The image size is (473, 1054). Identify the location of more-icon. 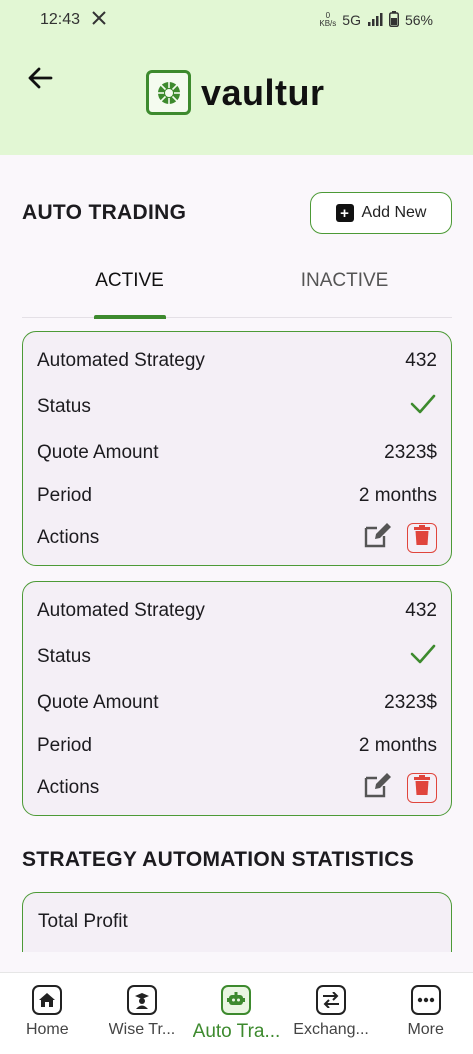
(425, 1000).